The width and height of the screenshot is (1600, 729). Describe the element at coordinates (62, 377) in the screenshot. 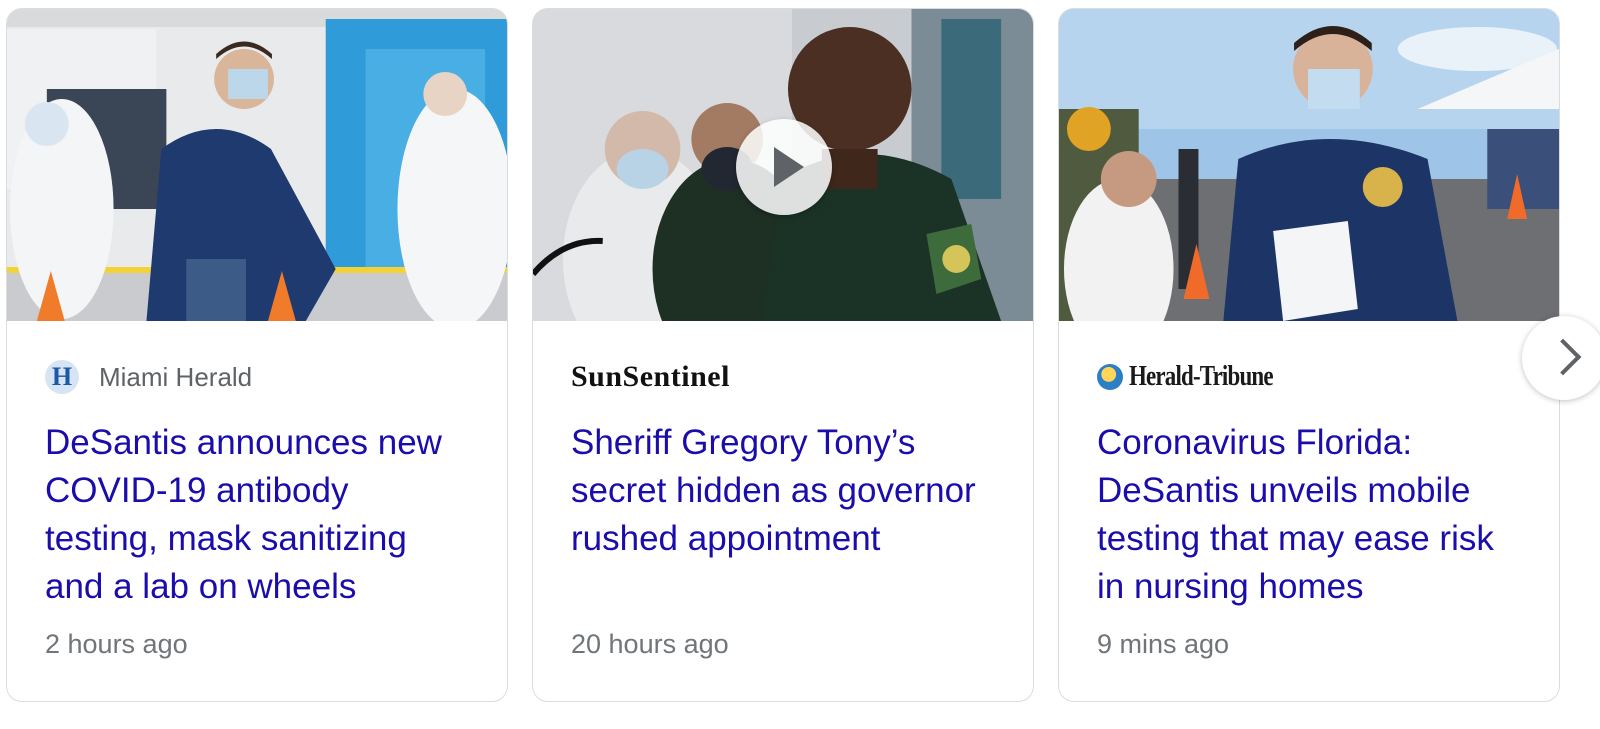

I see `miami-herald-logo-icon: H` at that location.